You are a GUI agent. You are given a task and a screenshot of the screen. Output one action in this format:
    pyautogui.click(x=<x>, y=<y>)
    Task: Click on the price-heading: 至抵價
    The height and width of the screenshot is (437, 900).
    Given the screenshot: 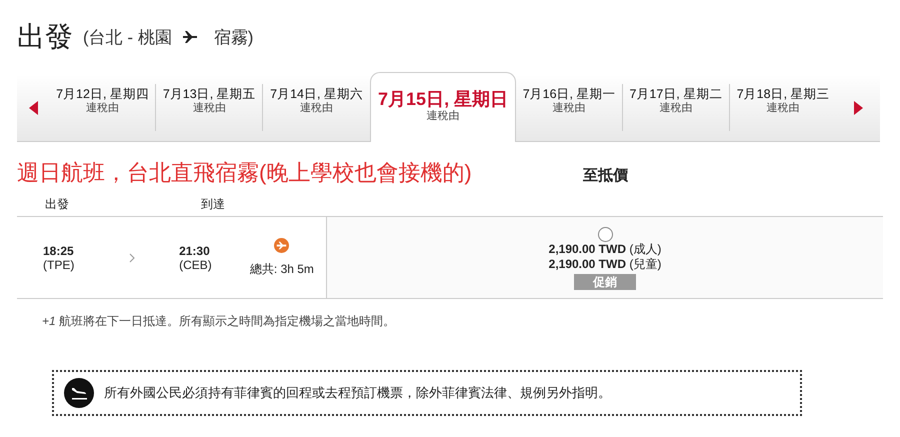 What is the action you would take?
    pyautogui.click(x=605, y=175)
    